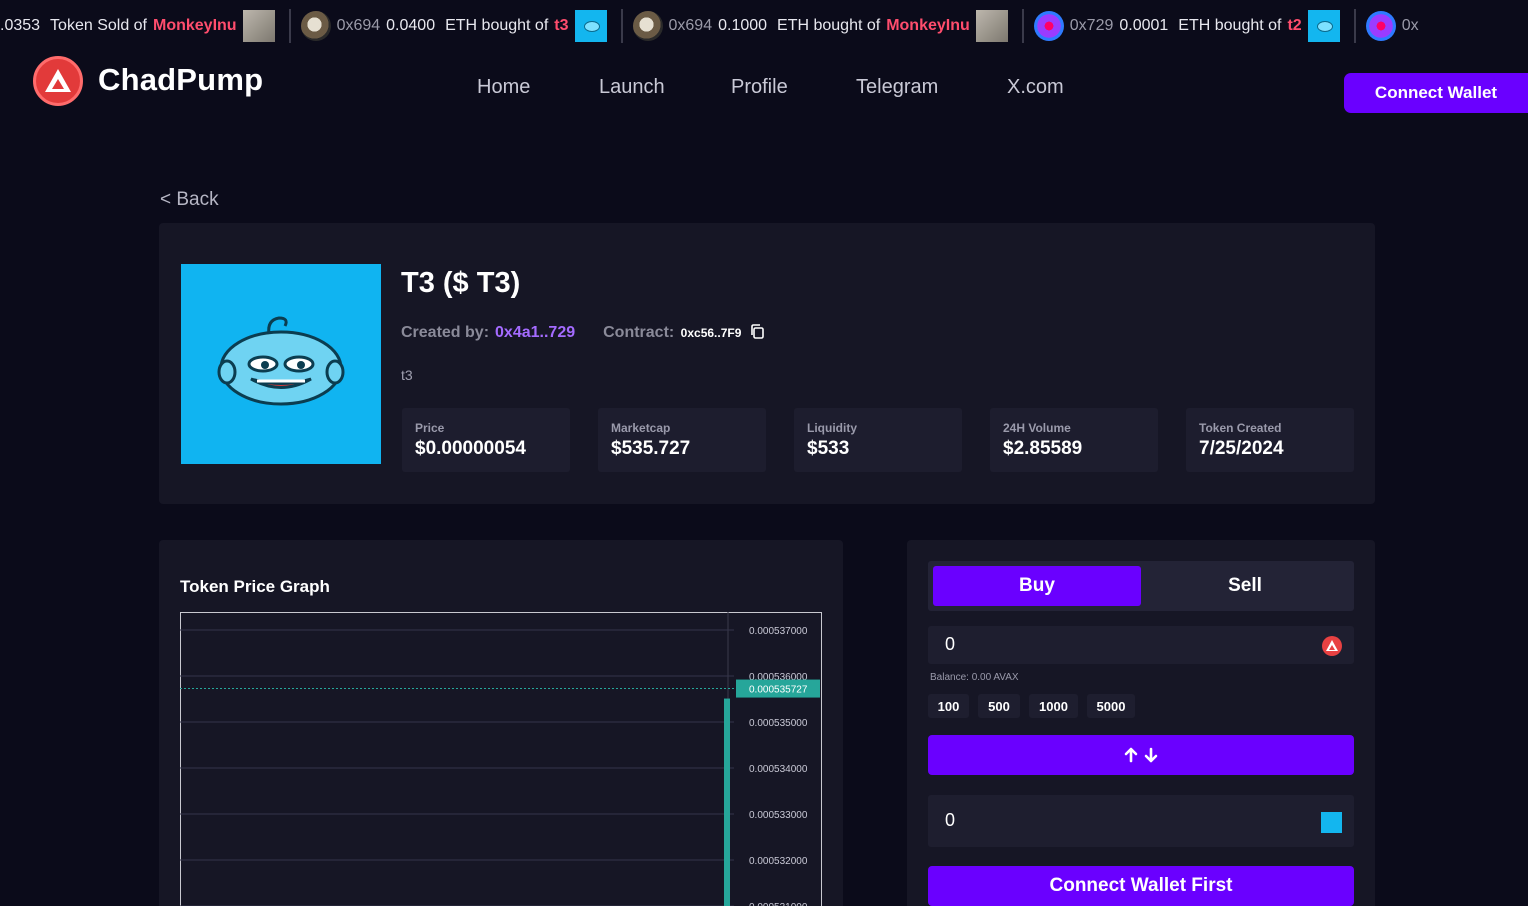  What do you see at coordinates (255, 586) in the screenshot?
I see `chart-title: Token Price Graph` at bounding box center [255, 586].